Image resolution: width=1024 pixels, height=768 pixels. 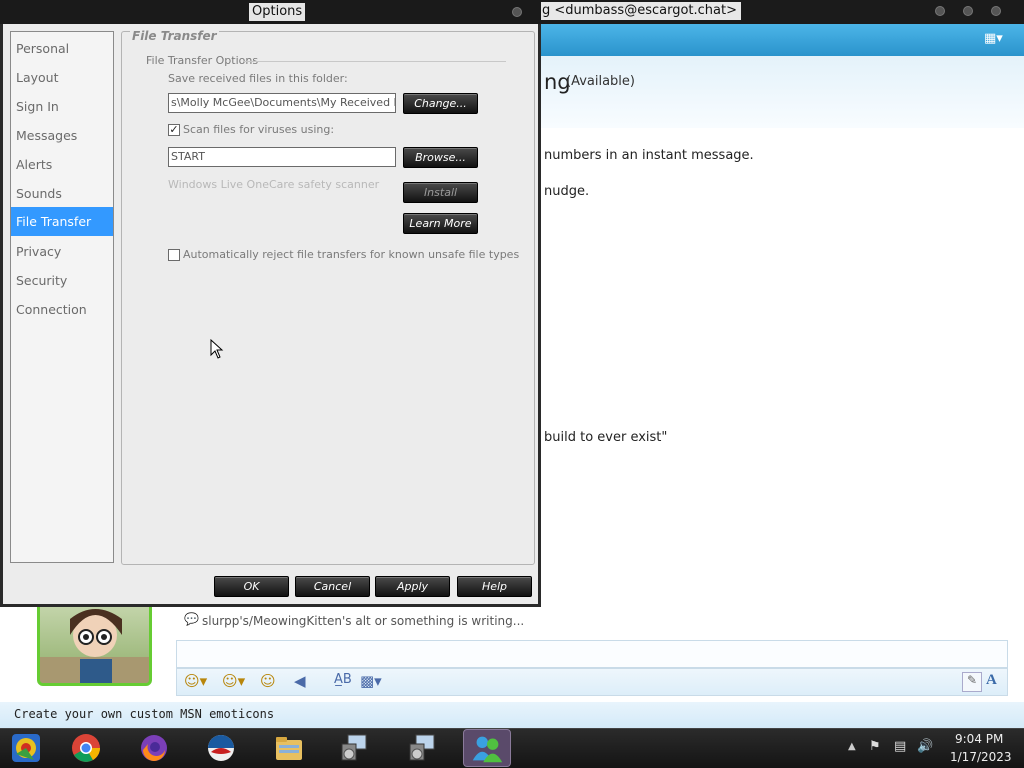 I want to click on msn-messenger-icon, so click(x=487, y=748).